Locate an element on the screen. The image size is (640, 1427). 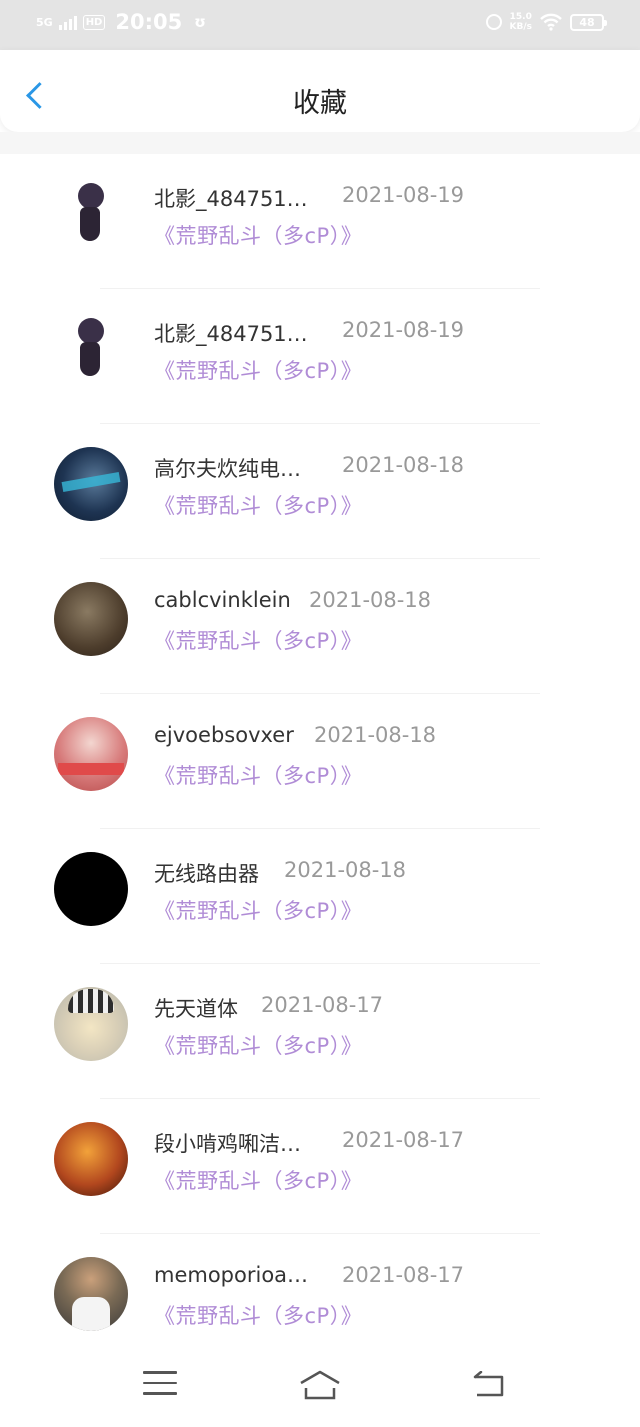
status-bar-right: 15.0 KB/s 48 is located at coordinates (546, 22).